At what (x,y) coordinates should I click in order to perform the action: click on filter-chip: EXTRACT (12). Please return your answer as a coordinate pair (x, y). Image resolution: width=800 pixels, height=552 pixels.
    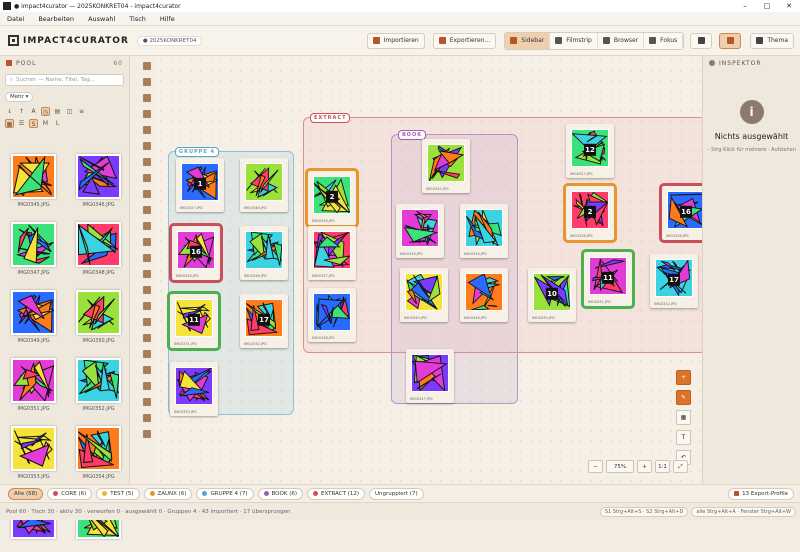
    Looking at the image, I should click on (335, 493).